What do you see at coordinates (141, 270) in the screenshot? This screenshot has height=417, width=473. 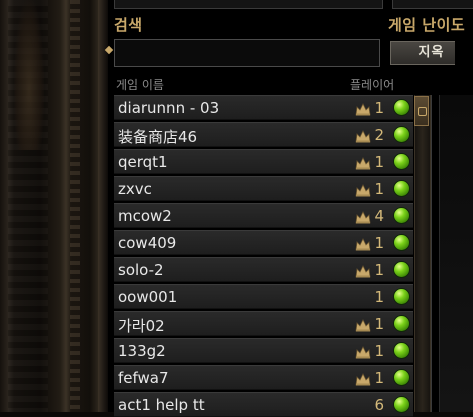 I see `game-name: solo-2` at bounding box center [141, 270].